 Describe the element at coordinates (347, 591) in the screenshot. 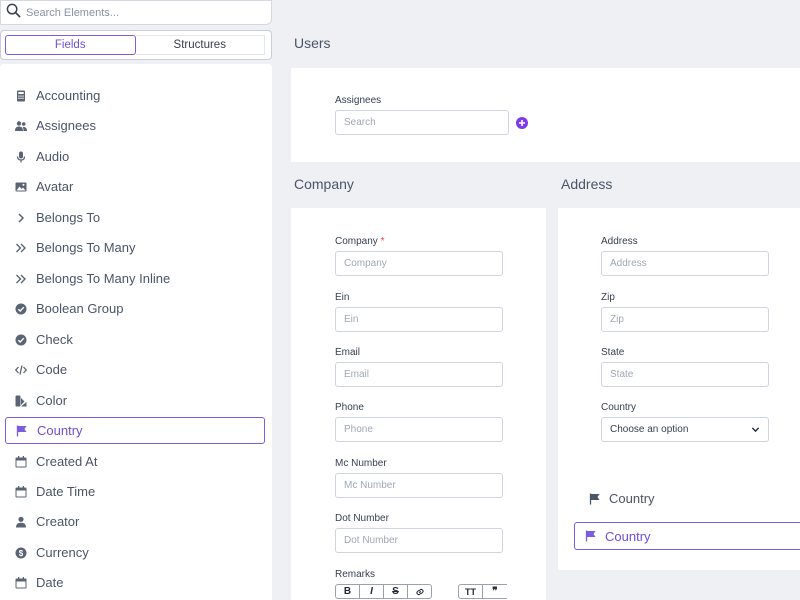

I see `bold-button: B` at that location.